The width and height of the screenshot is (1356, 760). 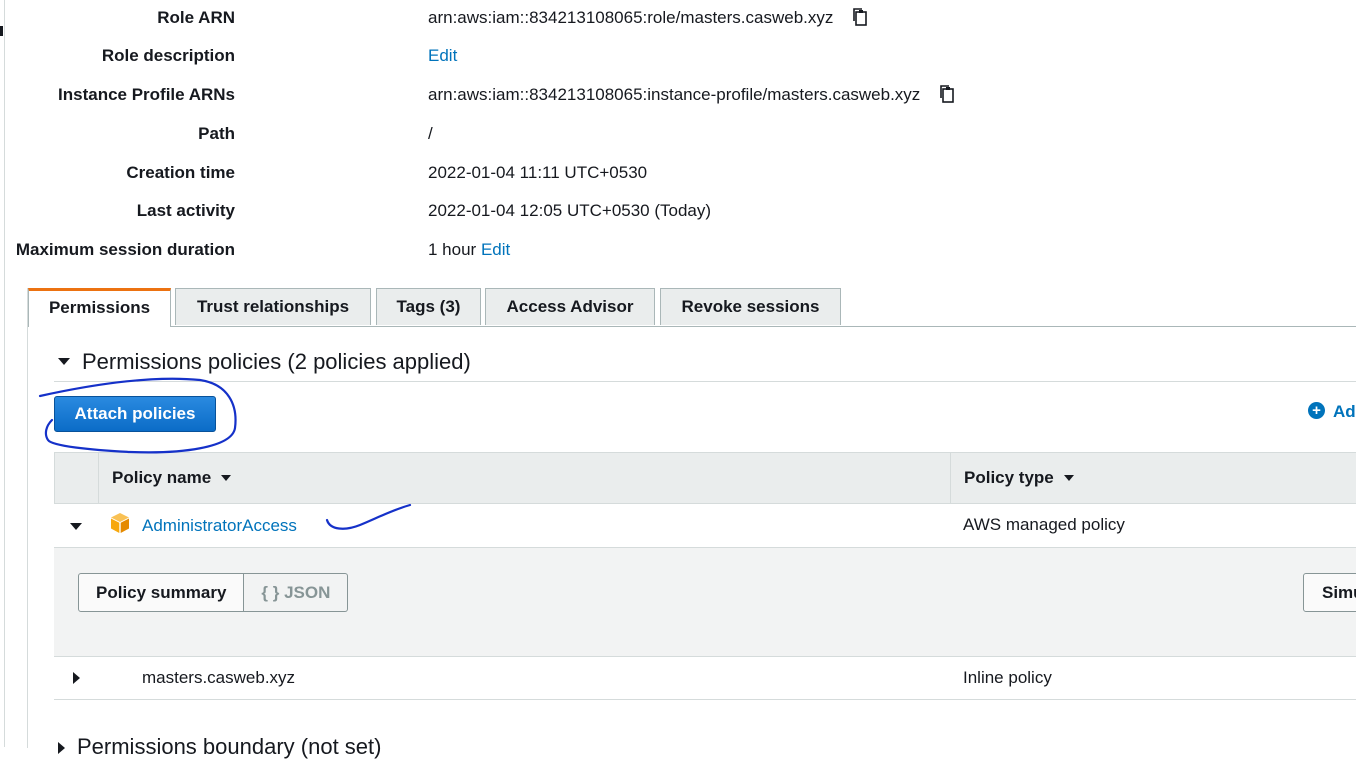 What do you see at coordinates (705, 526) in the screenshot?
I see `table-row: AdministratorAccess AWS managed policy` at bounding box center [705, 526].